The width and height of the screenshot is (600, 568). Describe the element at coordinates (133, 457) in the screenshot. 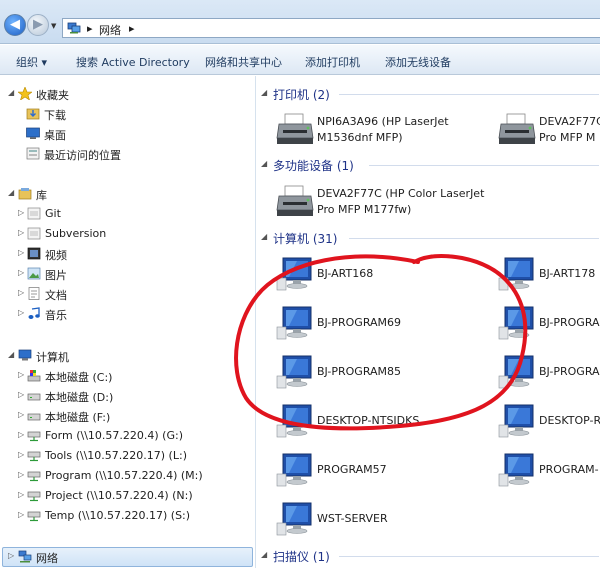

I see `nav-network-drive-l: ▷ Tools (\\10.57.220.17) (L:)` at that location.